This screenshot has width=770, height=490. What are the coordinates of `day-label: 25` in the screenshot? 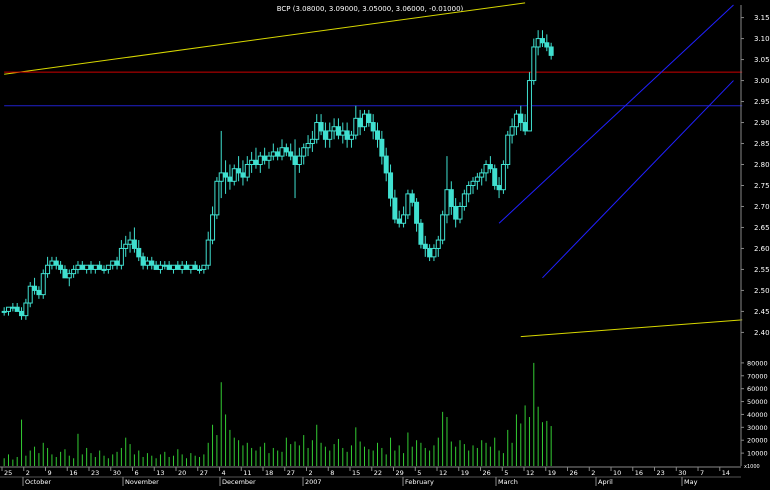 It's located at (8, 473).